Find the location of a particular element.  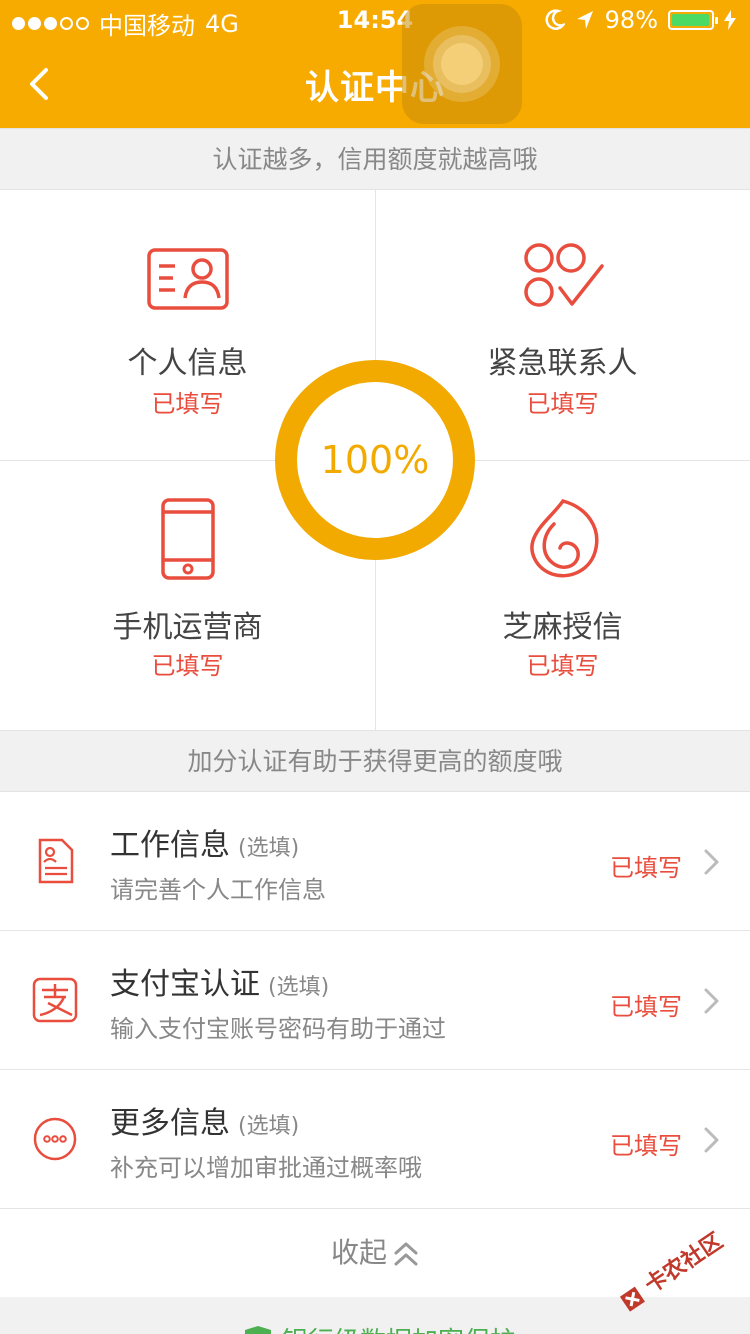

list-item-description: 补充可以增加审批通过概率哦 is located at coordinates (266, 1168).